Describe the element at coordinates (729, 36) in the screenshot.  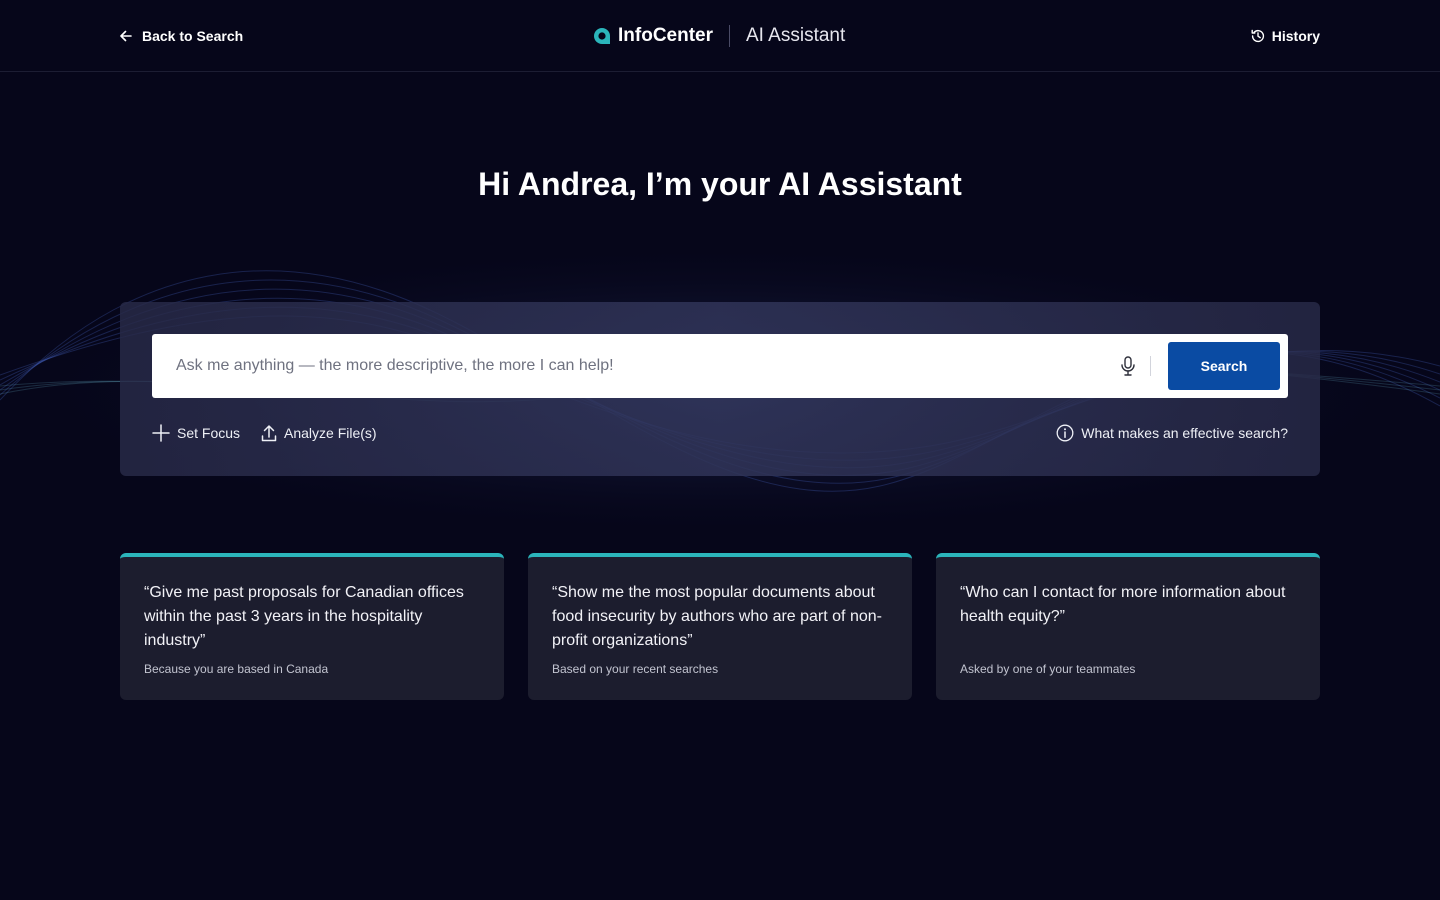
I see `brand-divider` at that location.